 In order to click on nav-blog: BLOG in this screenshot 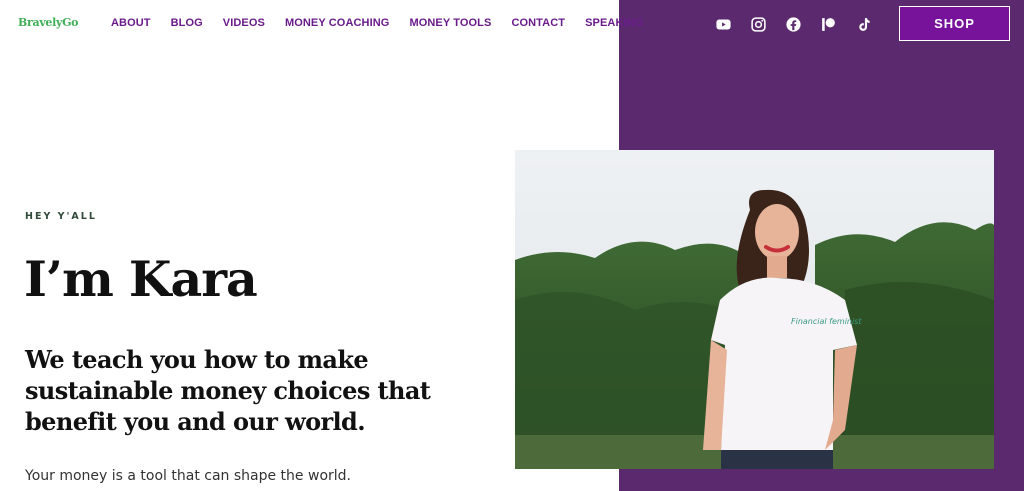, I will do `click(187, 23)`.